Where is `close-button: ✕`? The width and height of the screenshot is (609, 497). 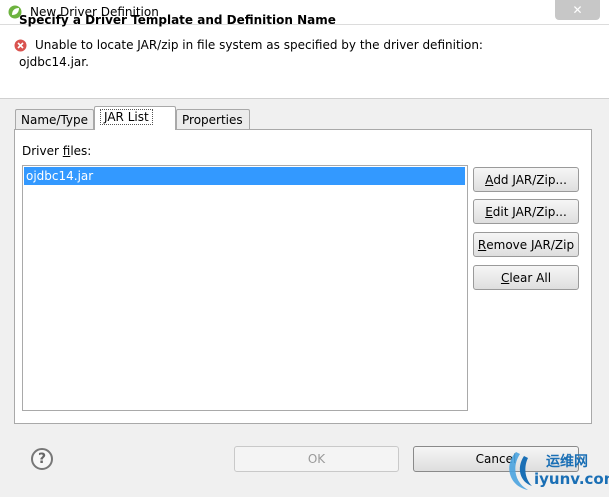 close-button: ✕ is located at coordinates (577, 10).